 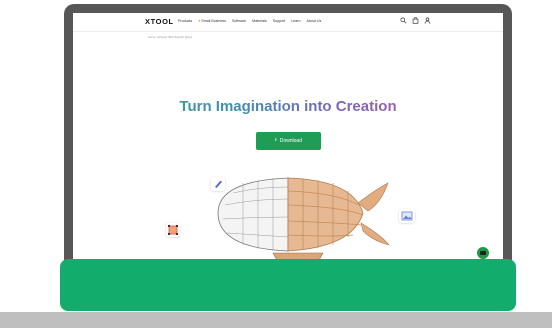 I want to click on pen-tool-icon, so click(x=218, y=184).